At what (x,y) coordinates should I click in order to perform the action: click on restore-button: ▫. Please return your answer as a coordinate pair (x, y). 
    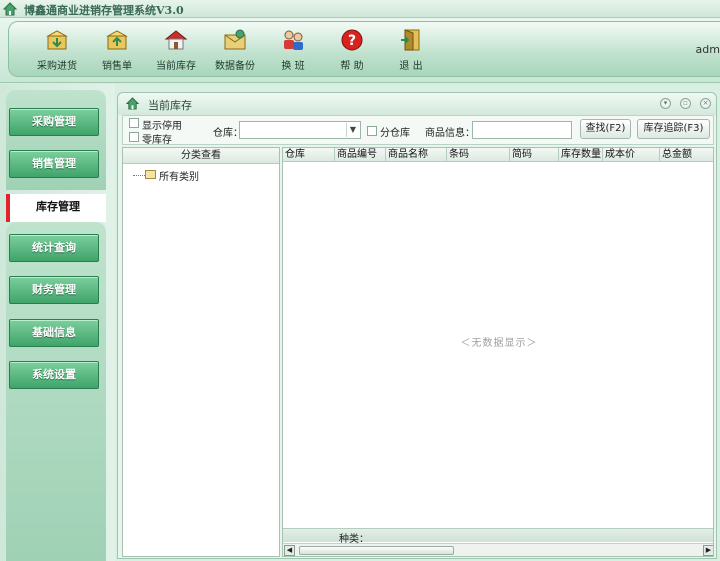
    Looking at the image, I should click on (685, 103).